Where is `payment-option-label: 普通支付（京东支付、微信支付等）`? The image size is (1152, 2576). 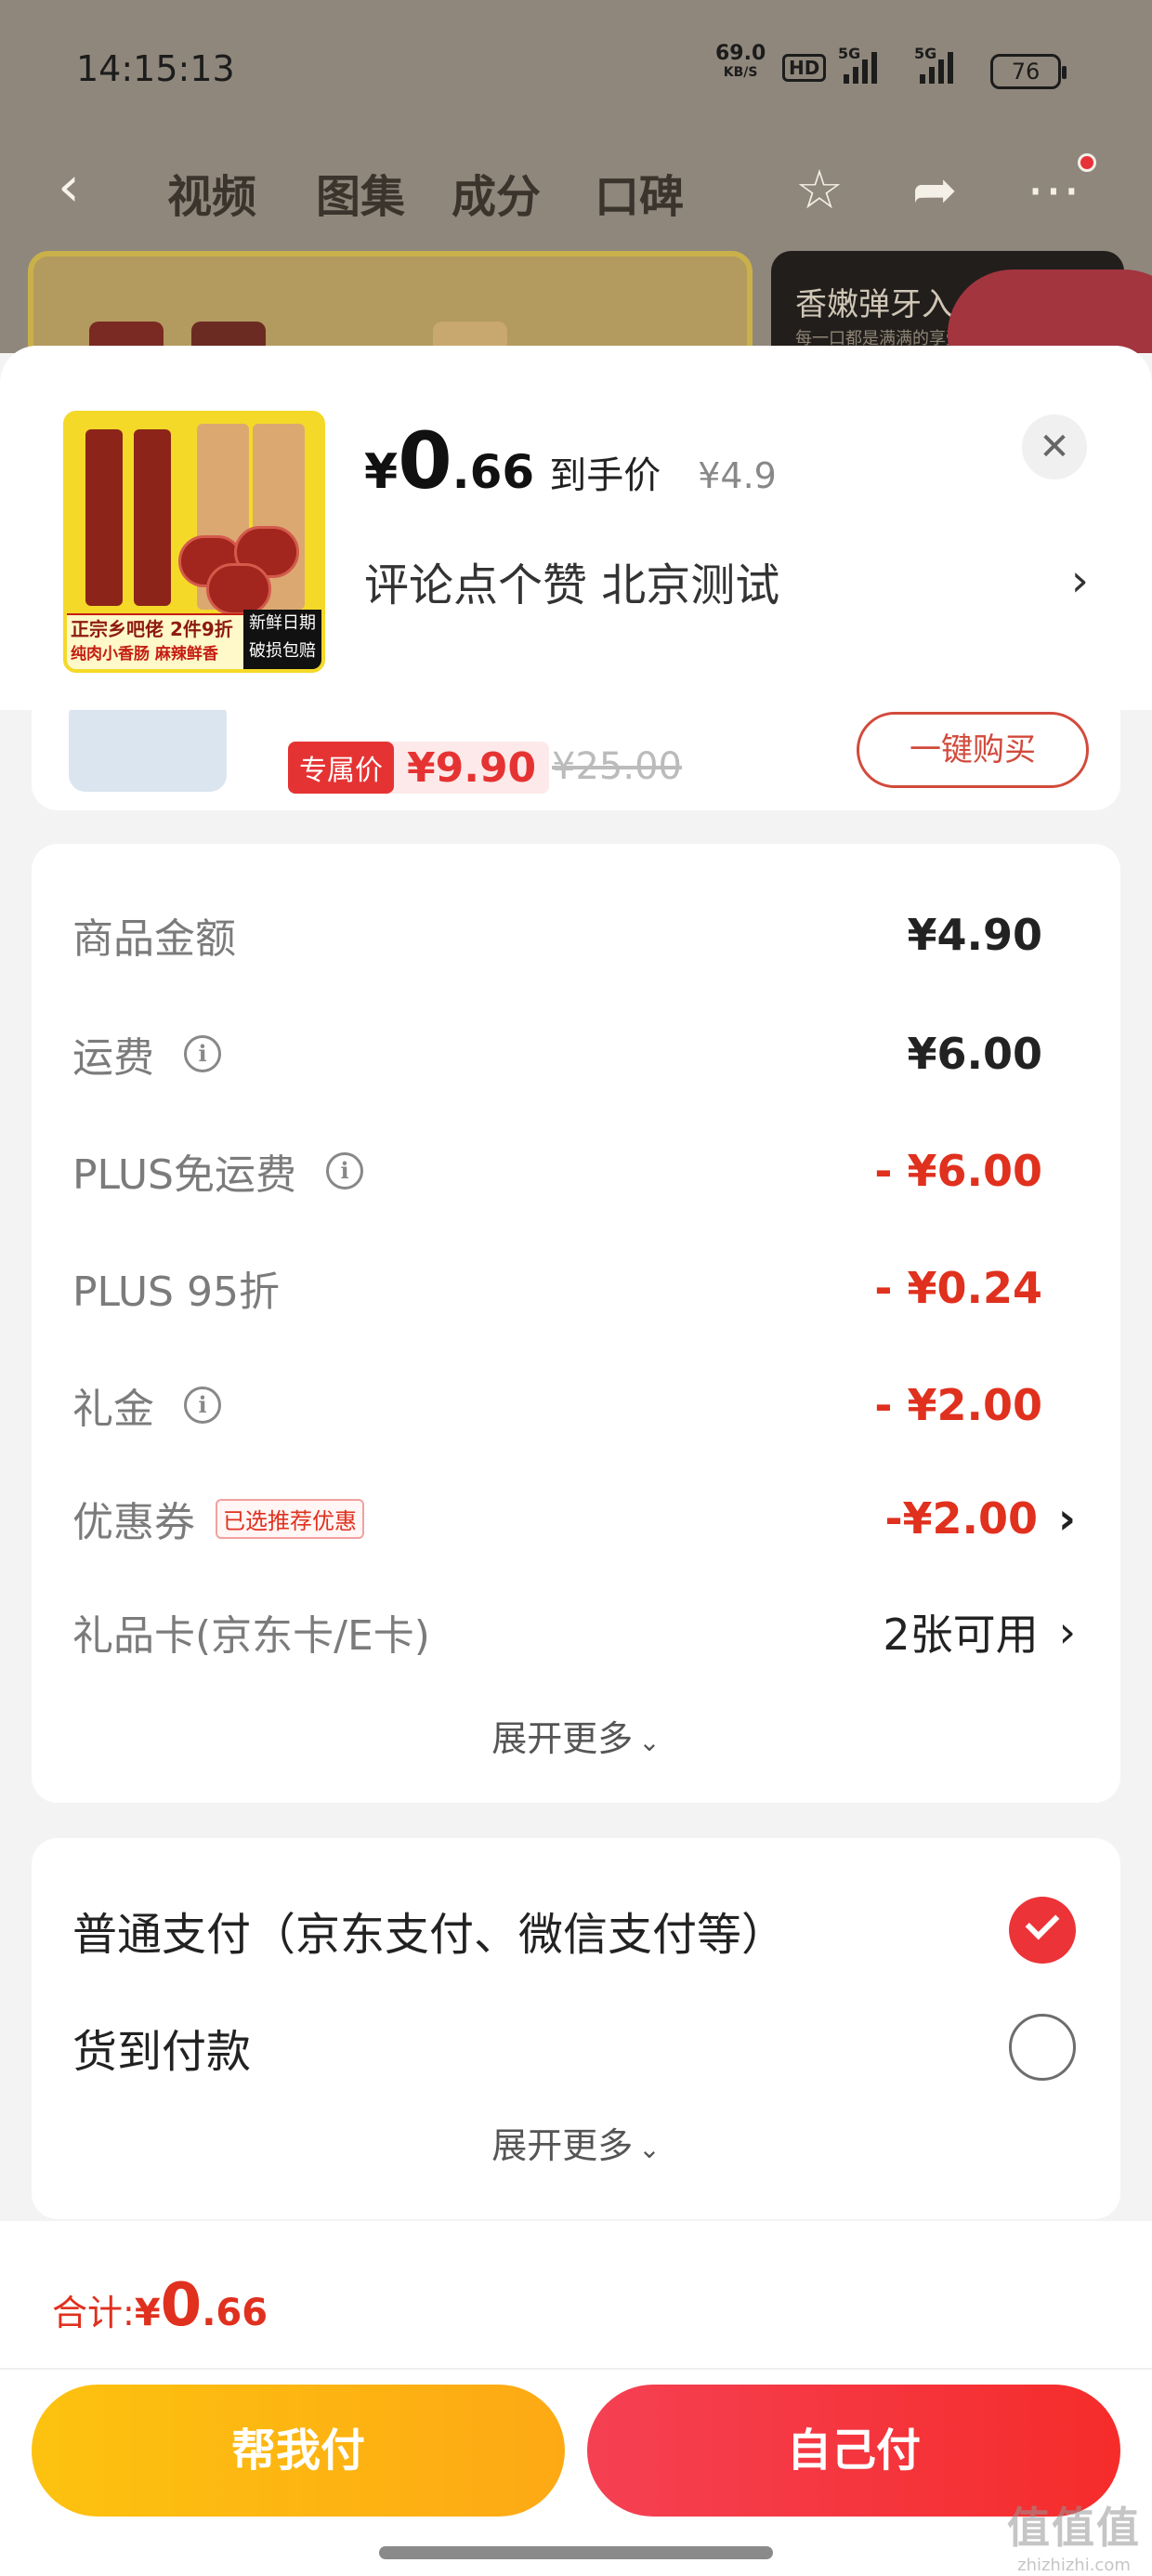 payment-option-label: 普通支付（京东支付、微信支付等） is located at coordinates (429, 1935).